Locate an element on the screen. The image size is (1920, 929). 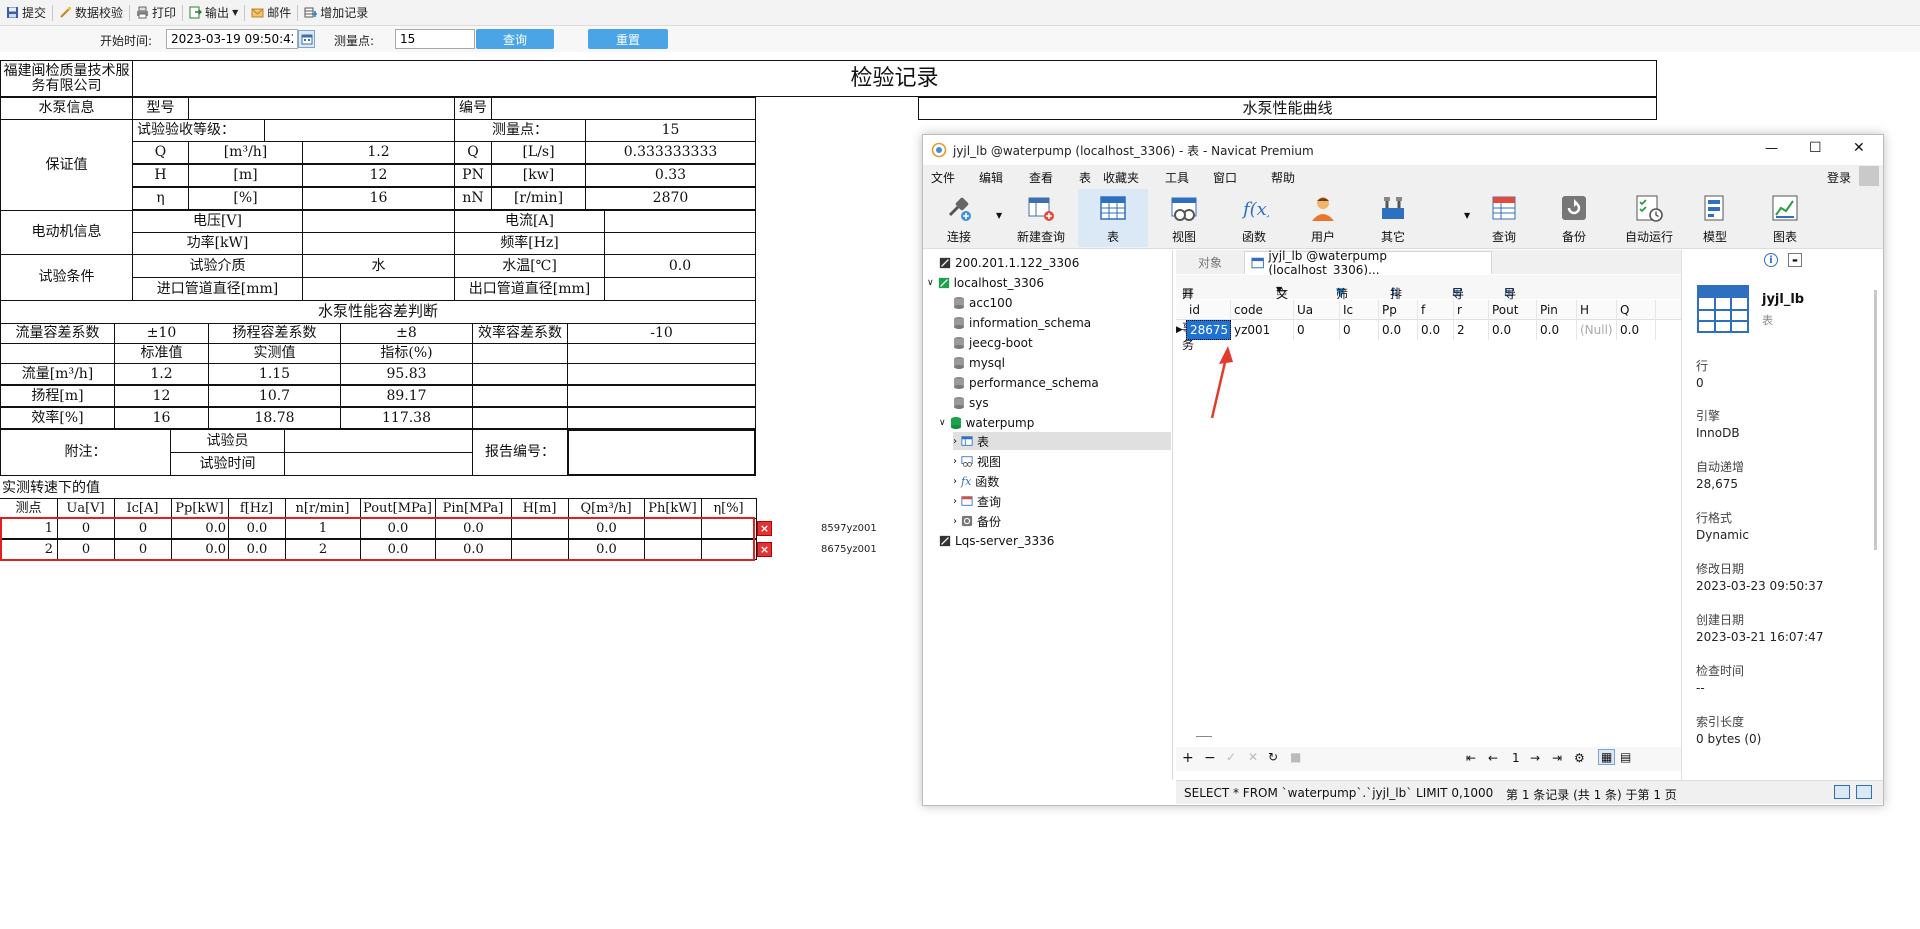
ddl-icon: ▬ is located at coordinates (1795, 260).